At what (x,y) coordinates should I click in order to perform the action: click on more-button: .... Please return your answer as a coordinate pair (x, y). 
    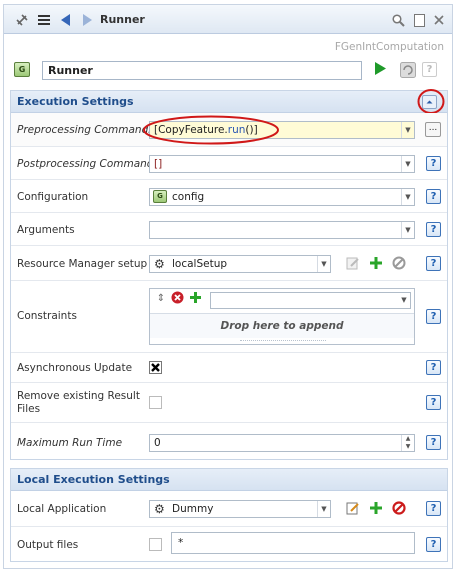
    Looking at the image, I should click on (433, 129).